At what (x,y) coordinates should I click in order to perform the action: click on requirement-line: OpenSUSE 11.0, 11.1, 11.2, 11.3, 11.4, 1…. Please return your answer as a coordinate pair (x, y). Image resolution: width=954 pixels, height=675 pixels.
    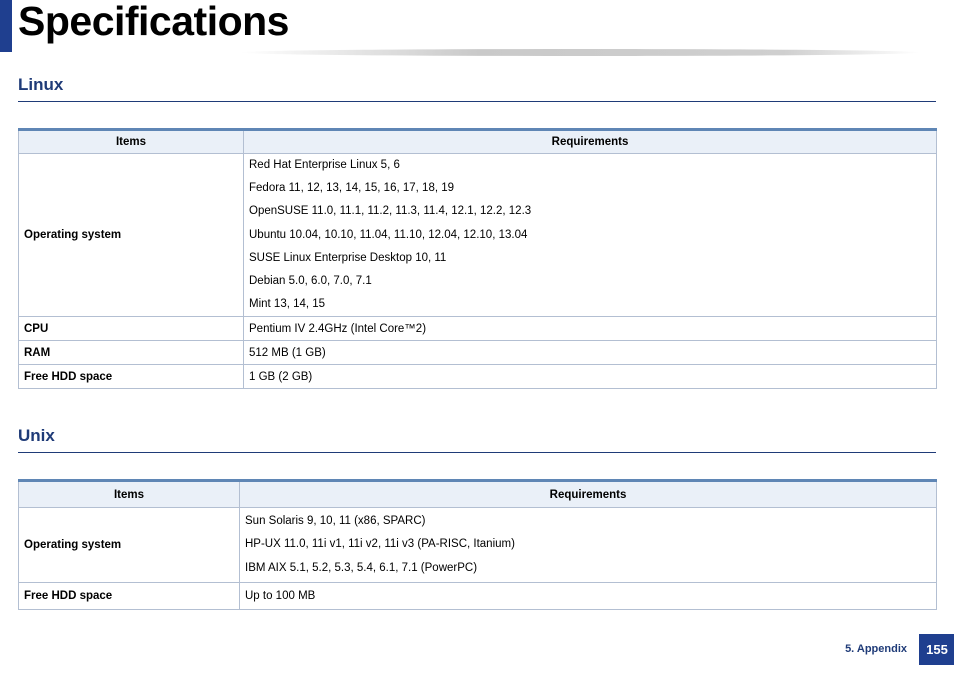
    Looking at the image, I should click on (390, 211).